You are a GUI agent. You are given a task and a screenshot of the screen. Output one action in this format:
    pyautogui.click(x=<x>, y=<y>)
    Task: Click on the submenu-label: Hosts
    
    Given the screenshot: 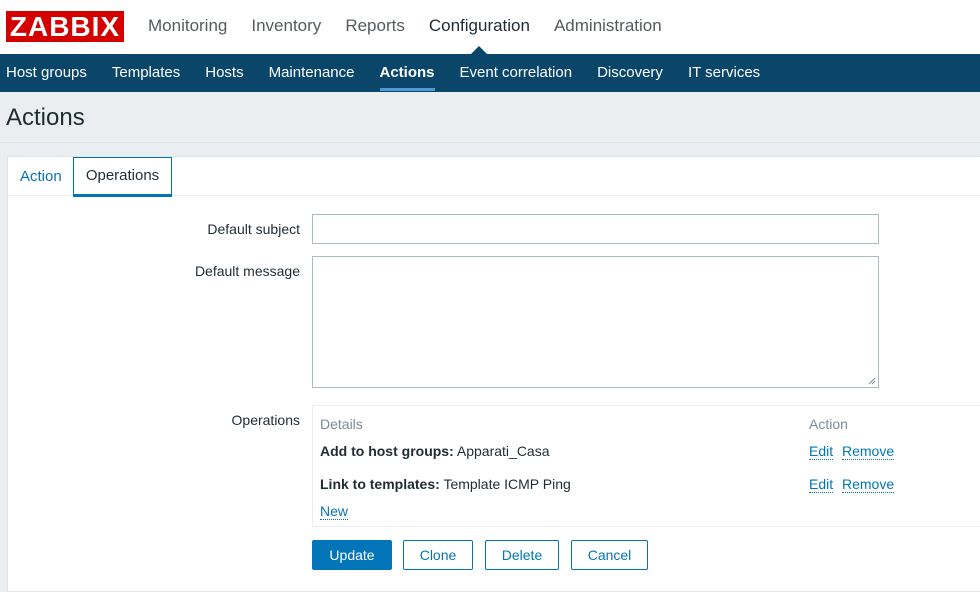 What is the action you would take?
    pyautogui.click(x=224, y=72)
    